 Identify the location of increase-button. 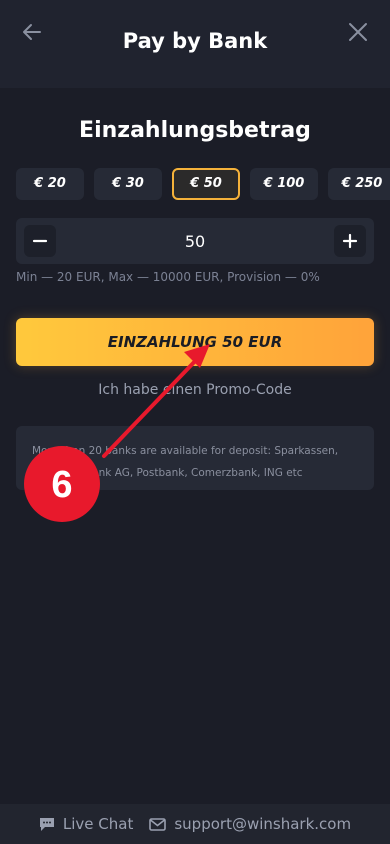
(350, 241).